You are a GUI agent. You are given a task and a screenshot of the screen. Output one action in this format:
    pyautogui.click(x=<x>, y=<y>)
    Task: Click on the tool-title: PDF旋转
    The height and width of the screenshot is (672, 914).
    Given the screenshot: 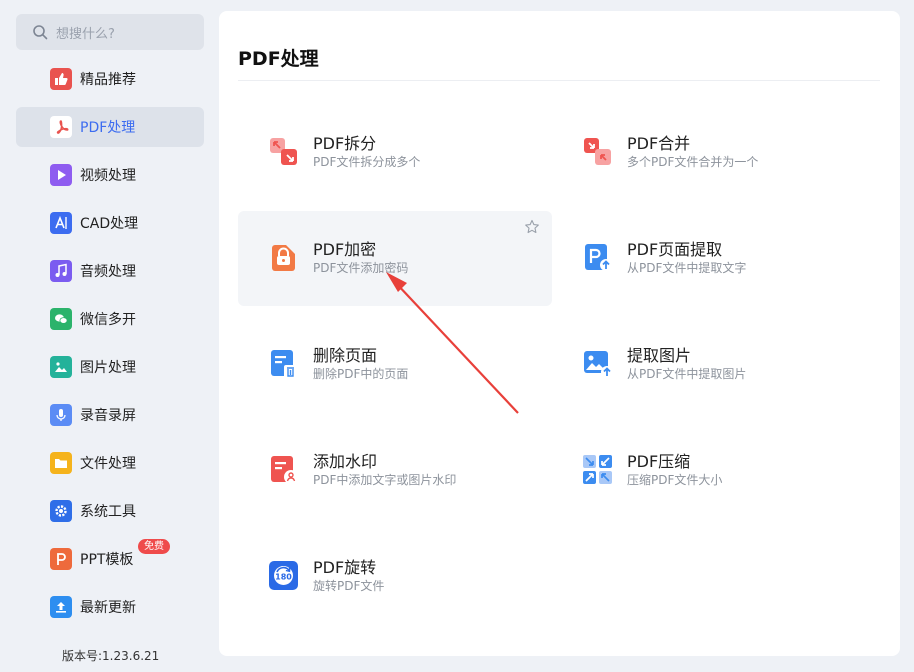 What is the action you would take?
    pyautogui.click(x=345, y=567)
    